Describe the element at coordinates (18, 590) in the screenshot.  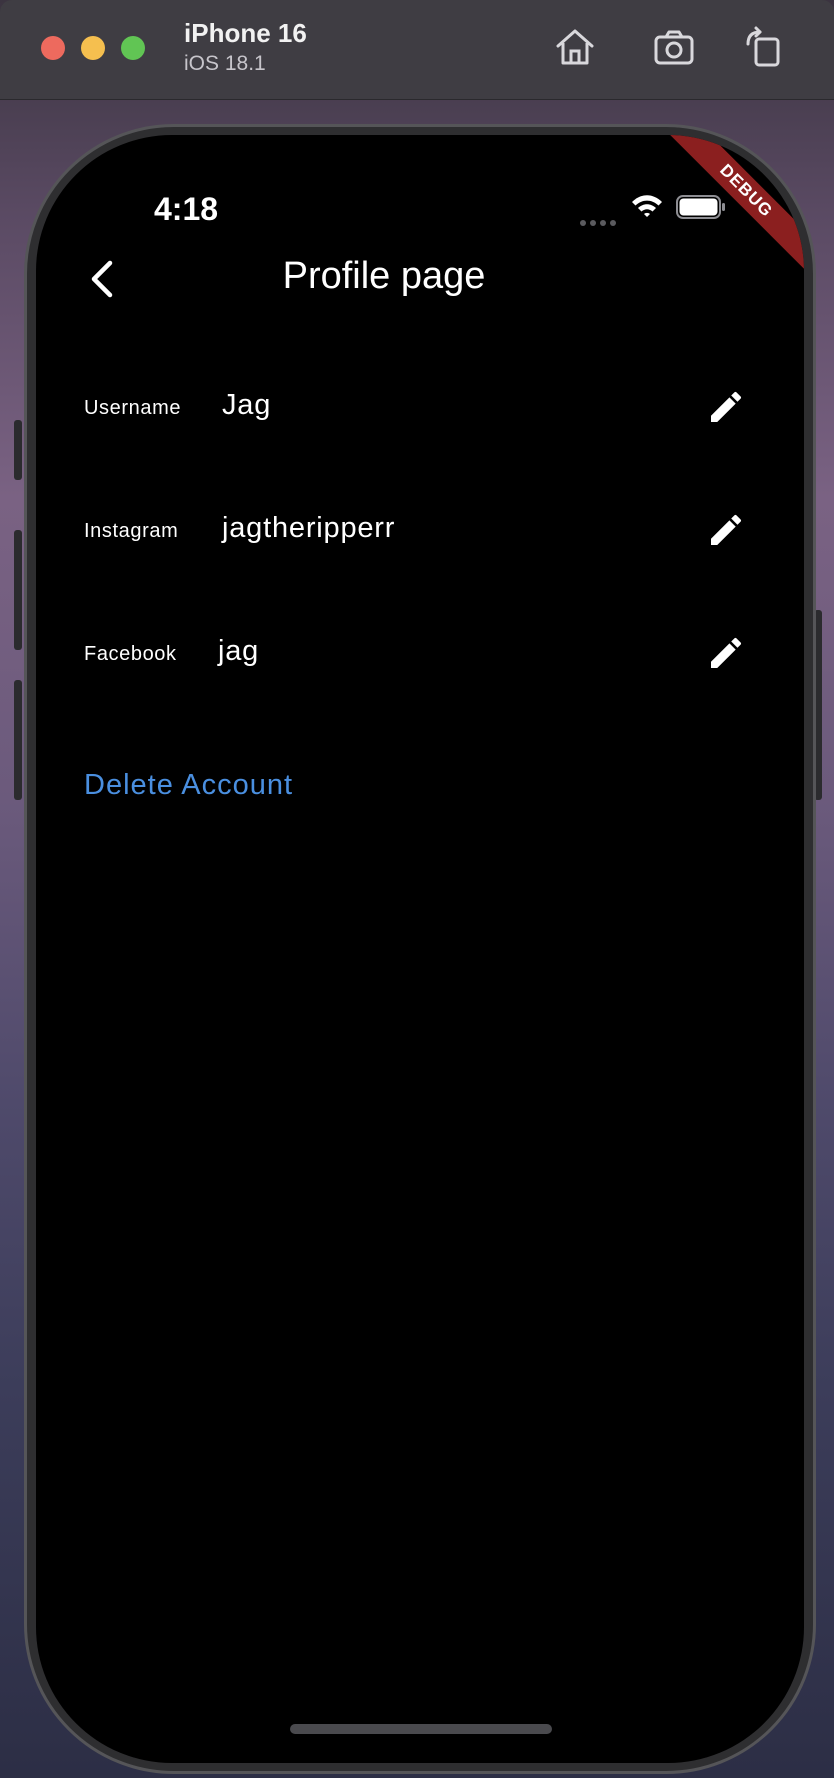
I see `volume-up-button` at that location.